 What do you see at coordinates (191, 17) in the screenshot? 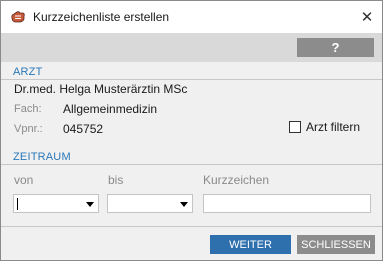
I see `title-bar: Kurzzeichenliste erstellen ✕` at bounding box center [191, 17].